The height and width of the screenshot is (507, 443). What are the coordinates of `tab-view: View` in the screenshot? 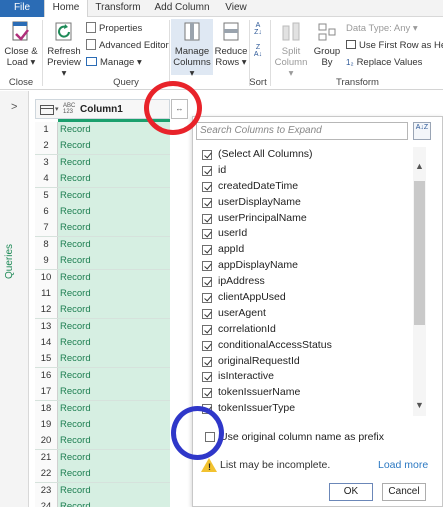 It's located at (236, 8).